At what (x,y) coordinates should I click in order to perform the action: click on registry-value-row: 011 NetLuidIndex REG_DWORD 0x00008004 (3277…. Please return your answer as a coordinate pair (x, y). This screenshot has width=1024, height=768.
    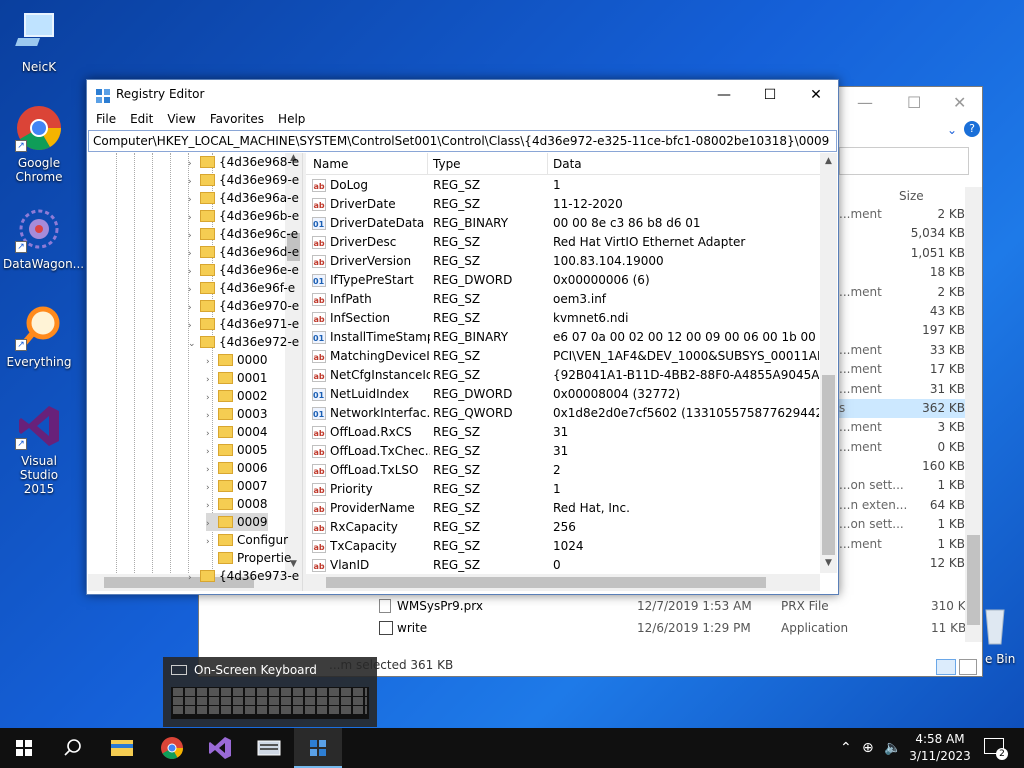
    Looking at the image, I should click on (562, 394).